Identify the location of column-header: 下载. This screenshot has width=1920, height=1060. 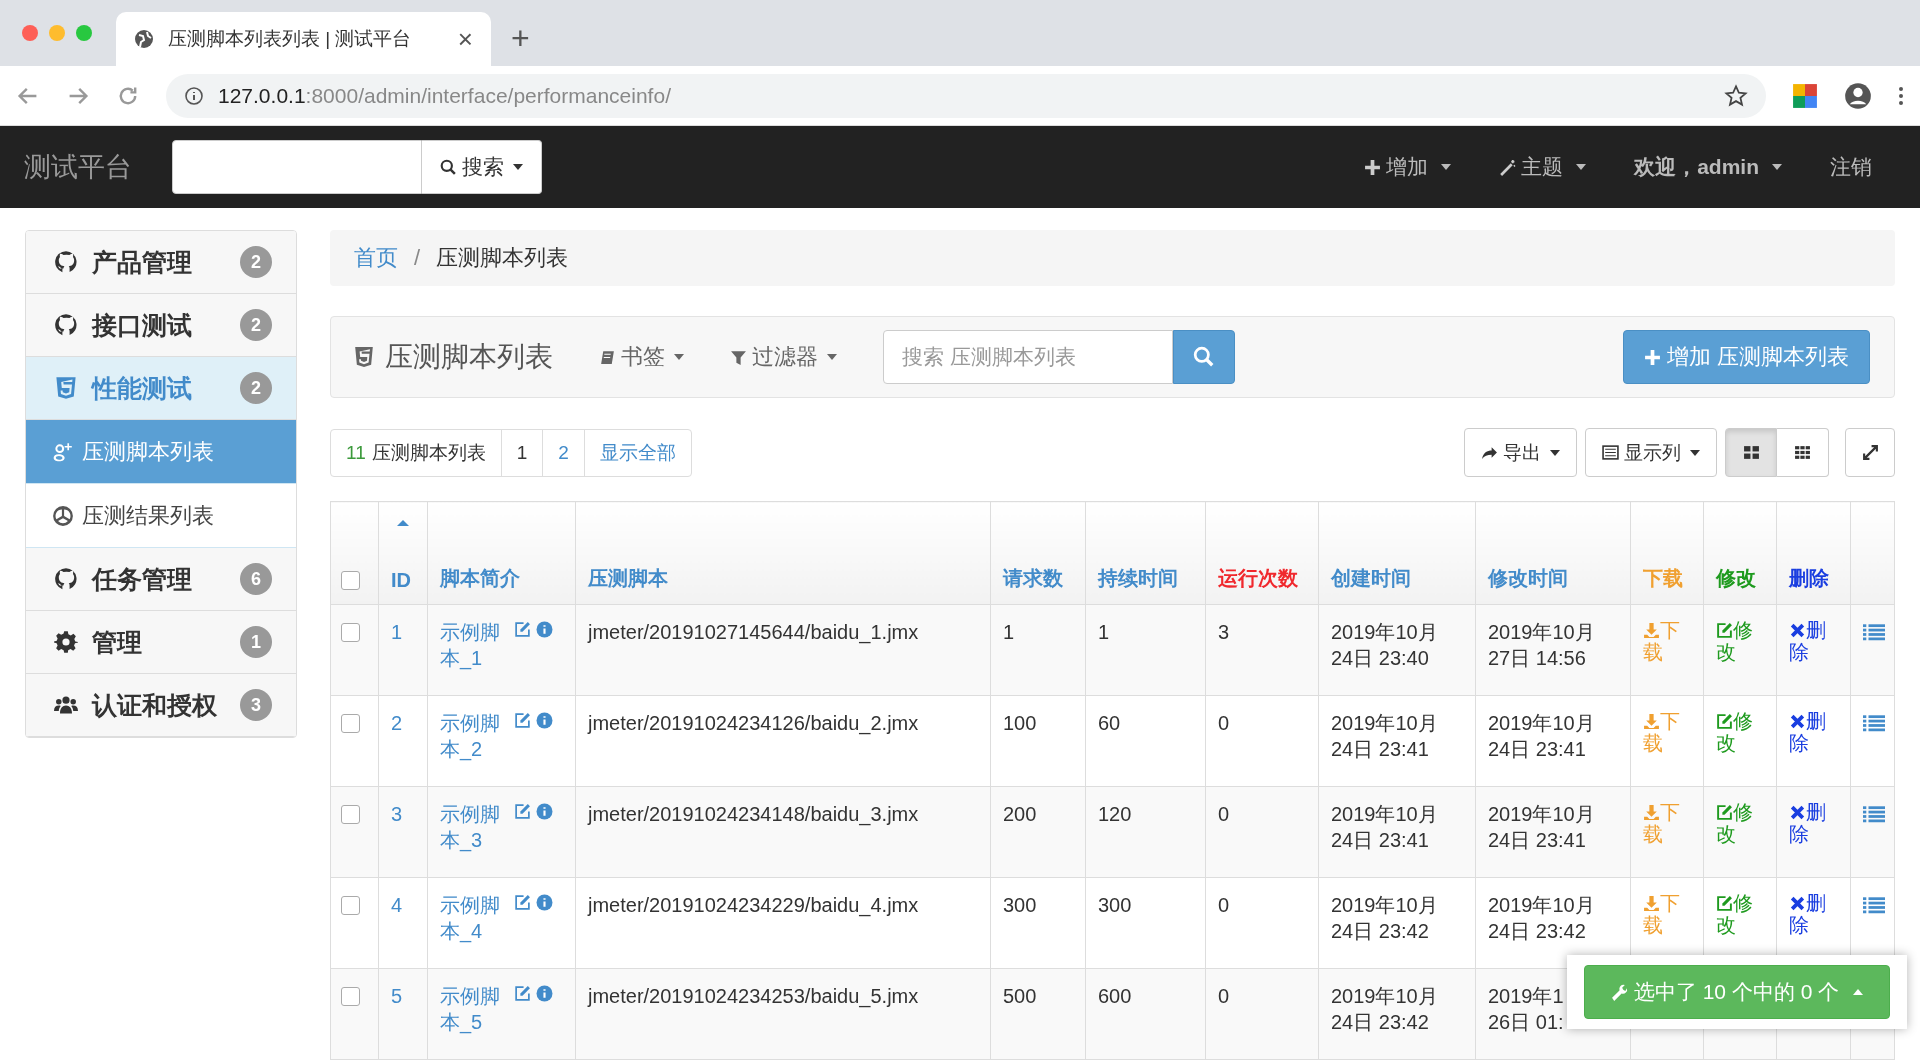
(1663, 578).